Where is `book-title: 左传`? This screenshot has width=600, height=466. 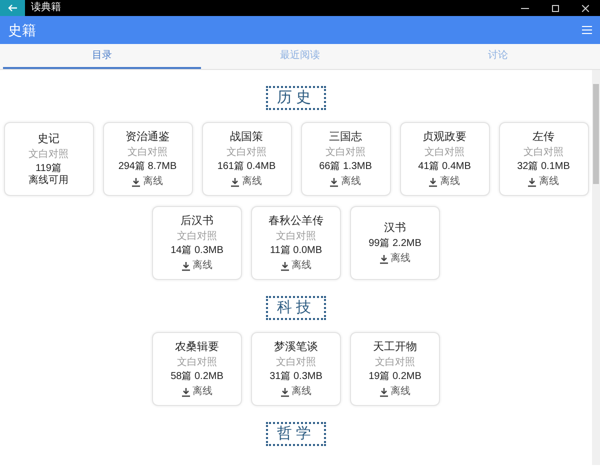 book-title: 左传 is located at coordinates (543, 137).